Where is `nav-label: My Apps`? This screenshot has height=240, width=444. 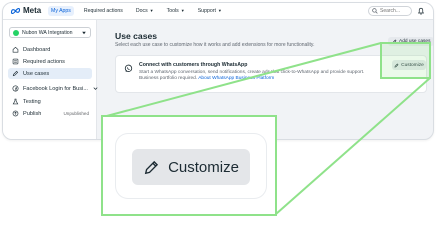
nav-label: My Apps is located at coordinates (61, 11).